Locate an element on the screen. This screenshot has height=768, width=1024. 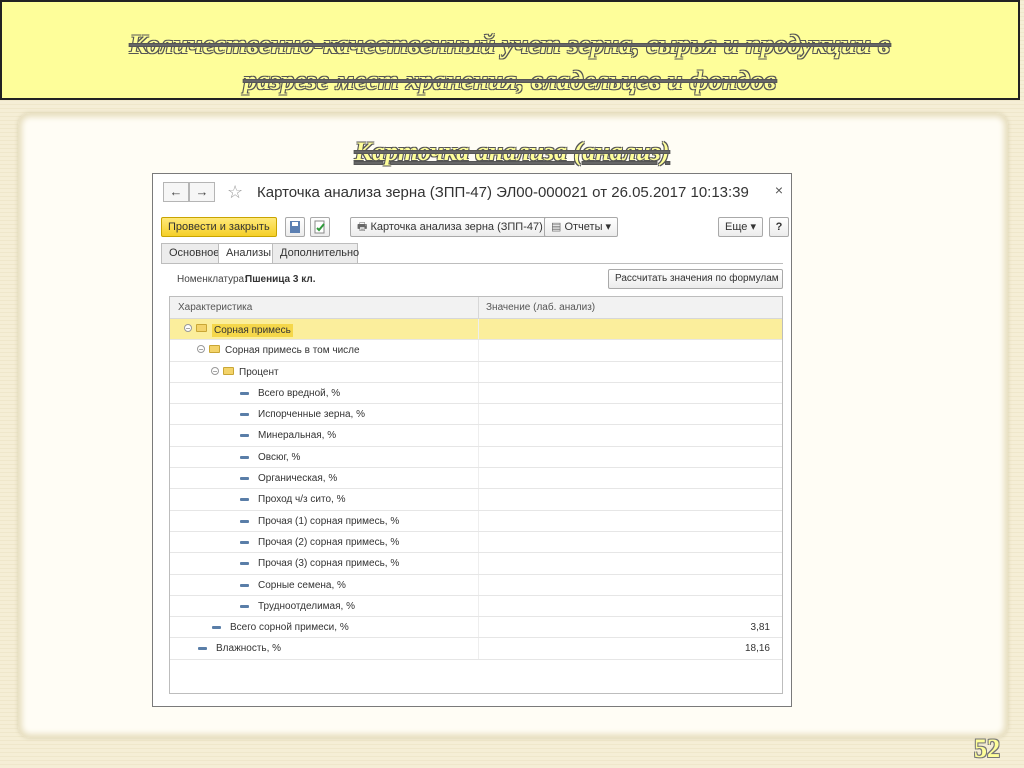
save-button is located at coordinates (295, 227).